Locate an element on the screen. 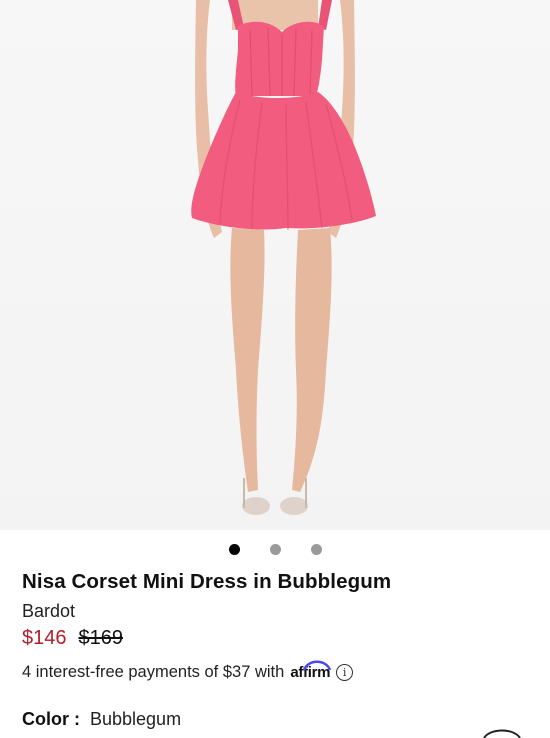 The image size is (550, 738). installment-text: 4 interest-free payments of $37 with is located at coordinates (153, 672).